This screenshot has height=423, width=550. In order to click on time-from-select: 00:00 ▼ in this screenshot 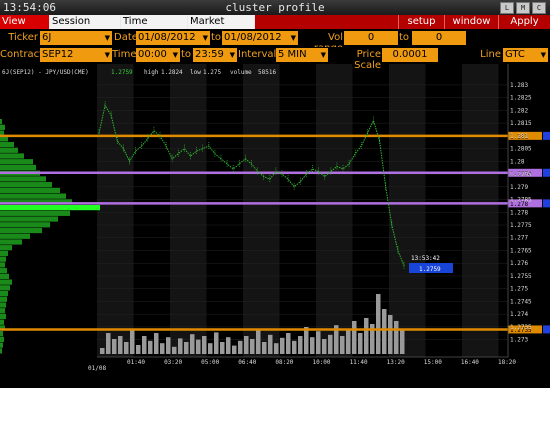, I will do `click(158, 55)`.